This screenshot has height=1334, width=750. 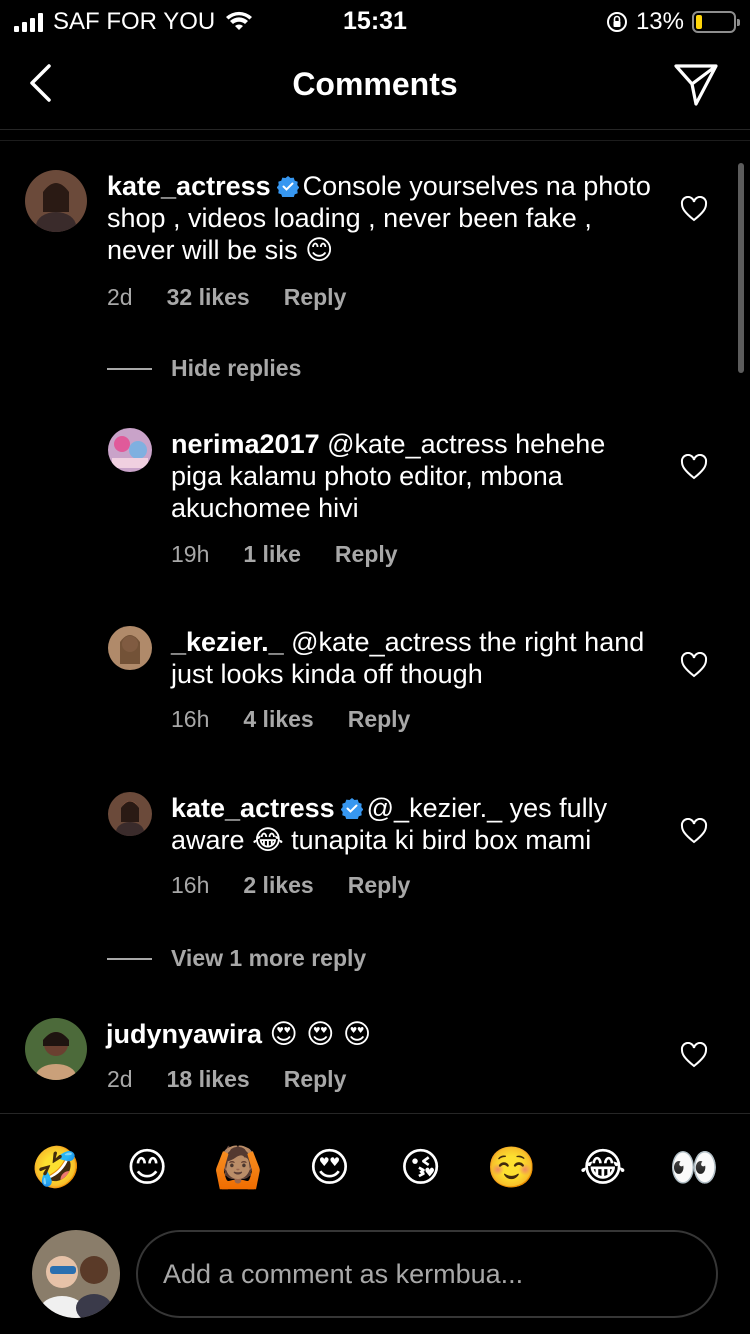 I want to click on hide-replies-button: Hide replies, so click(x=236, y=368).